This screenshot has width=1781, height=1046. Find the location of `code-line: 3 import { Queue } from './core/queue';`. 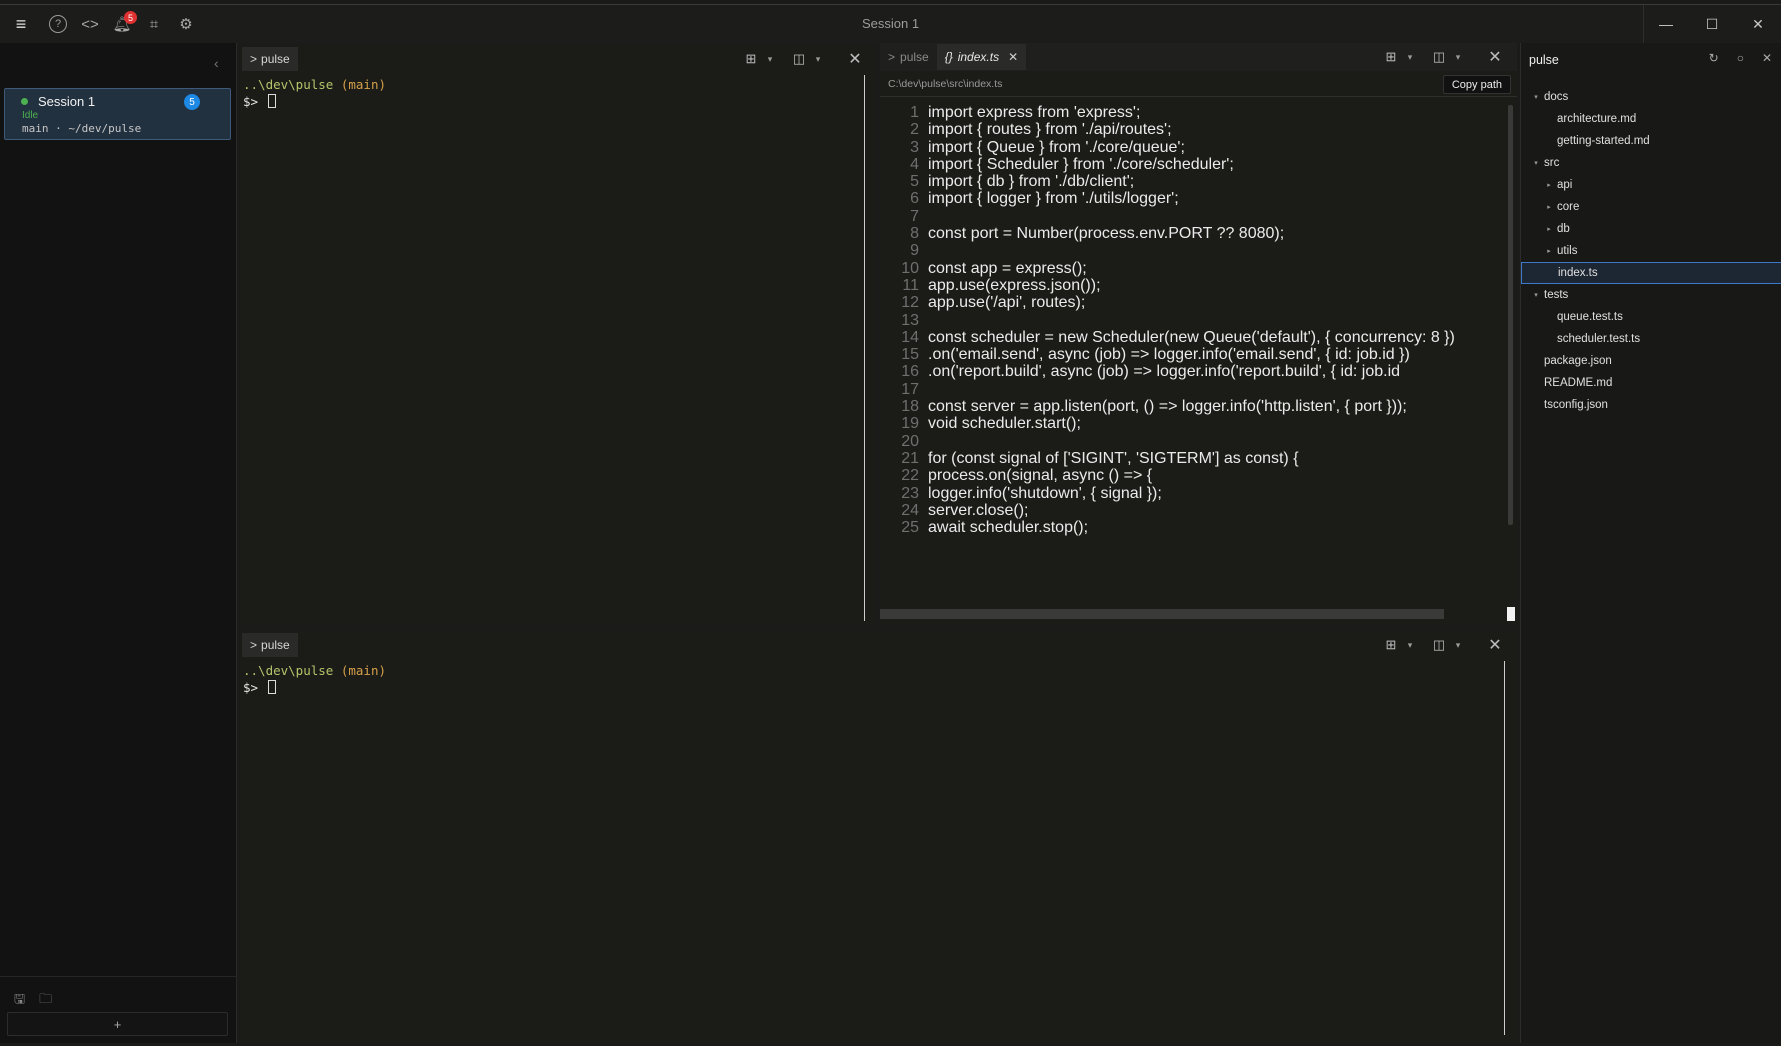

code-line: 3 import { Queue } from './core/queue'; is located at coordinates (1167, 147).